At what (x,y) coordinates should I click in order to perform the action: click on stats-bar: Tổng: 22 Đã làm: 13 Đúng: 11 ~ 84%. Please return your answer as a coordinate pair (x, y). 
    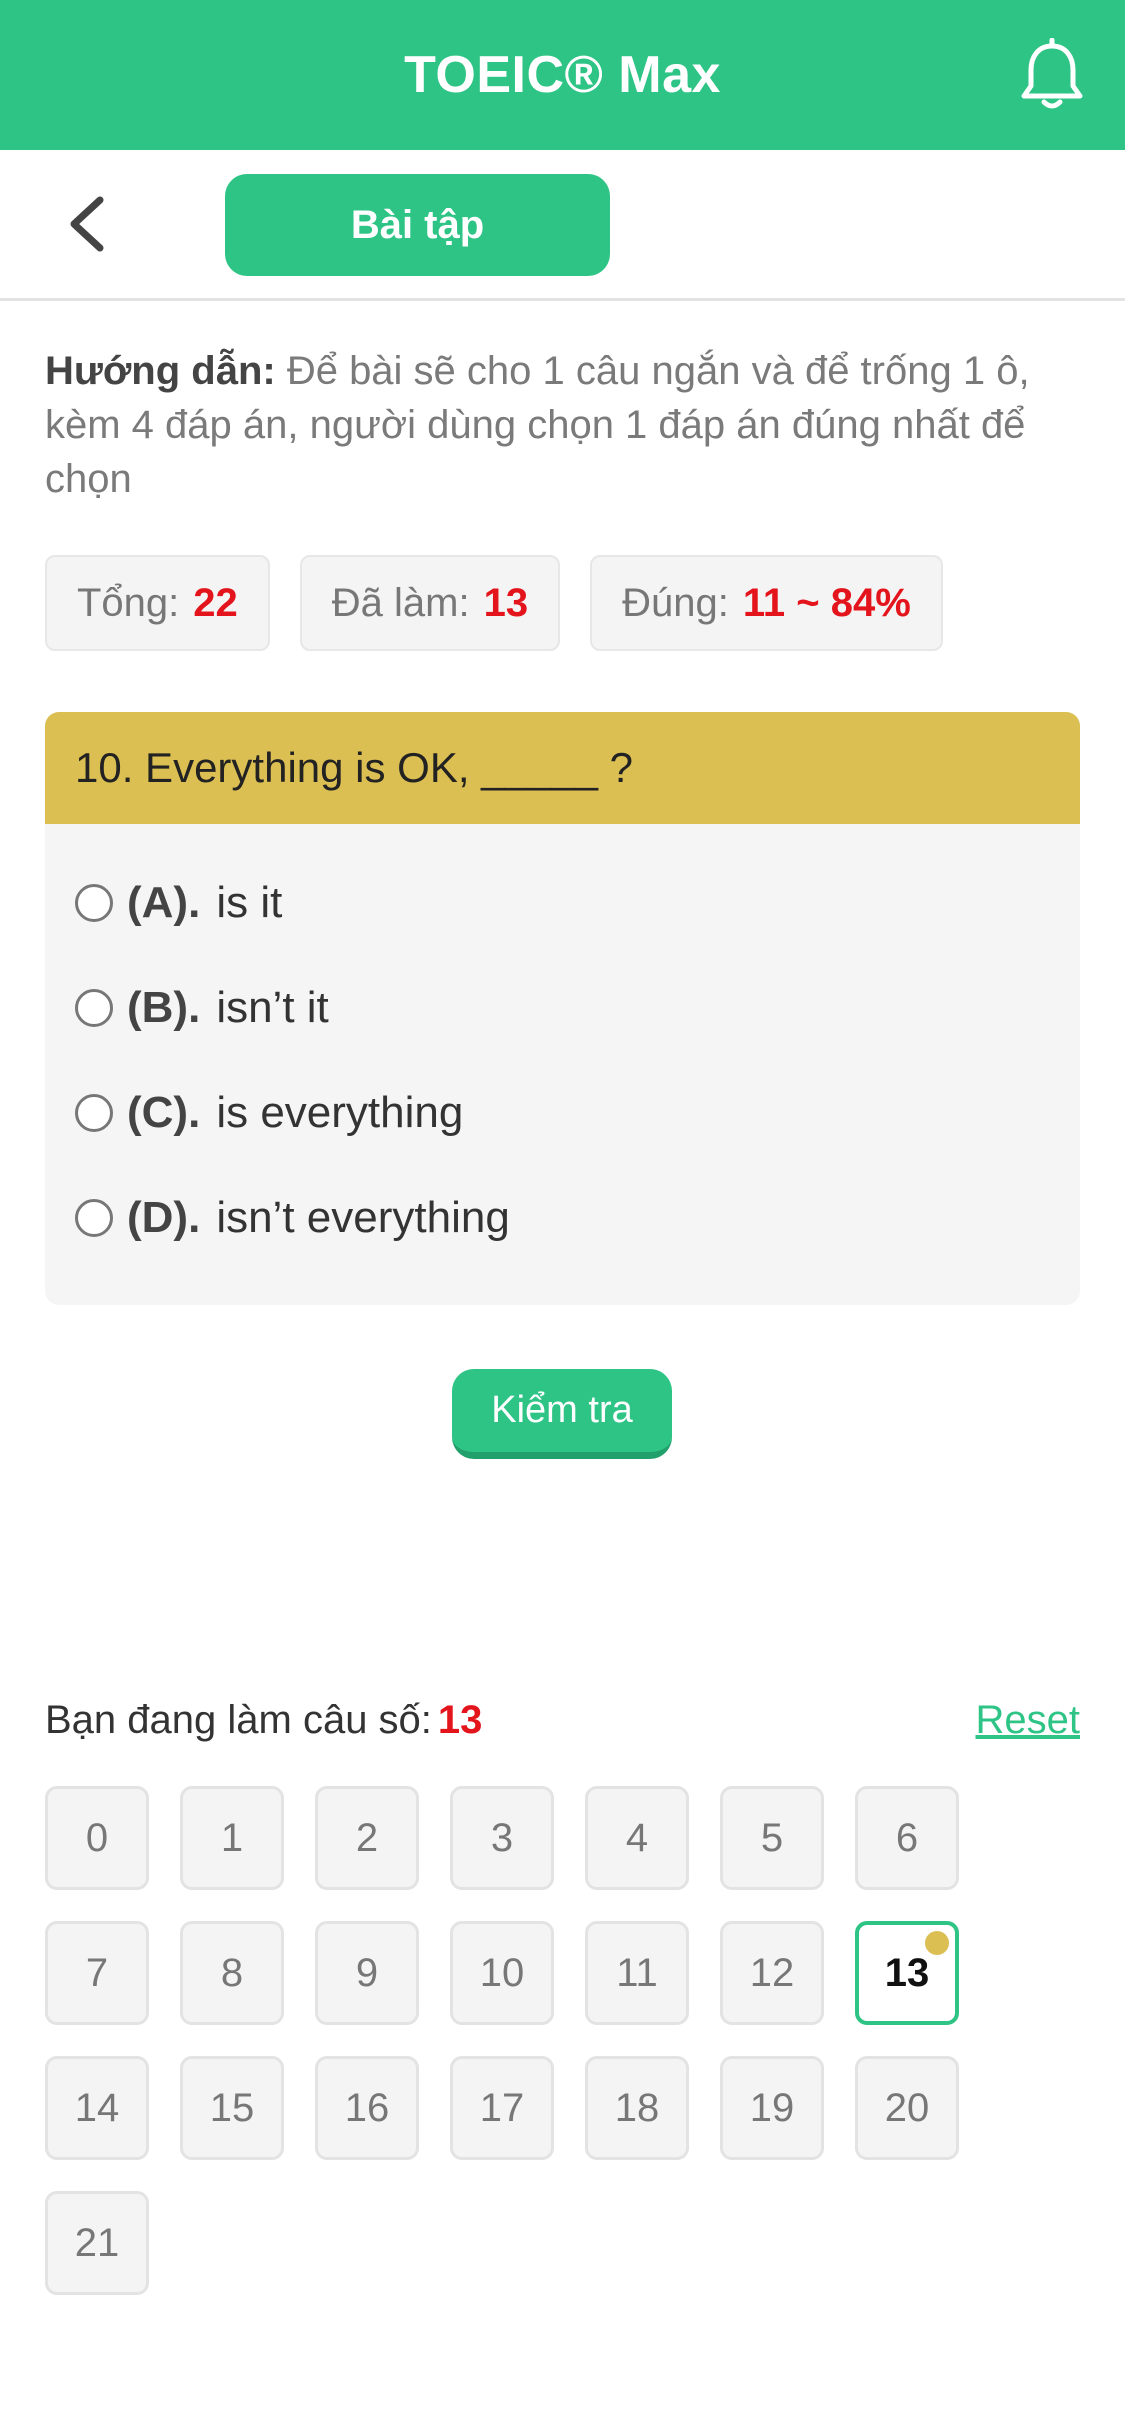
    Looking at the image, I should click on (494, 603).